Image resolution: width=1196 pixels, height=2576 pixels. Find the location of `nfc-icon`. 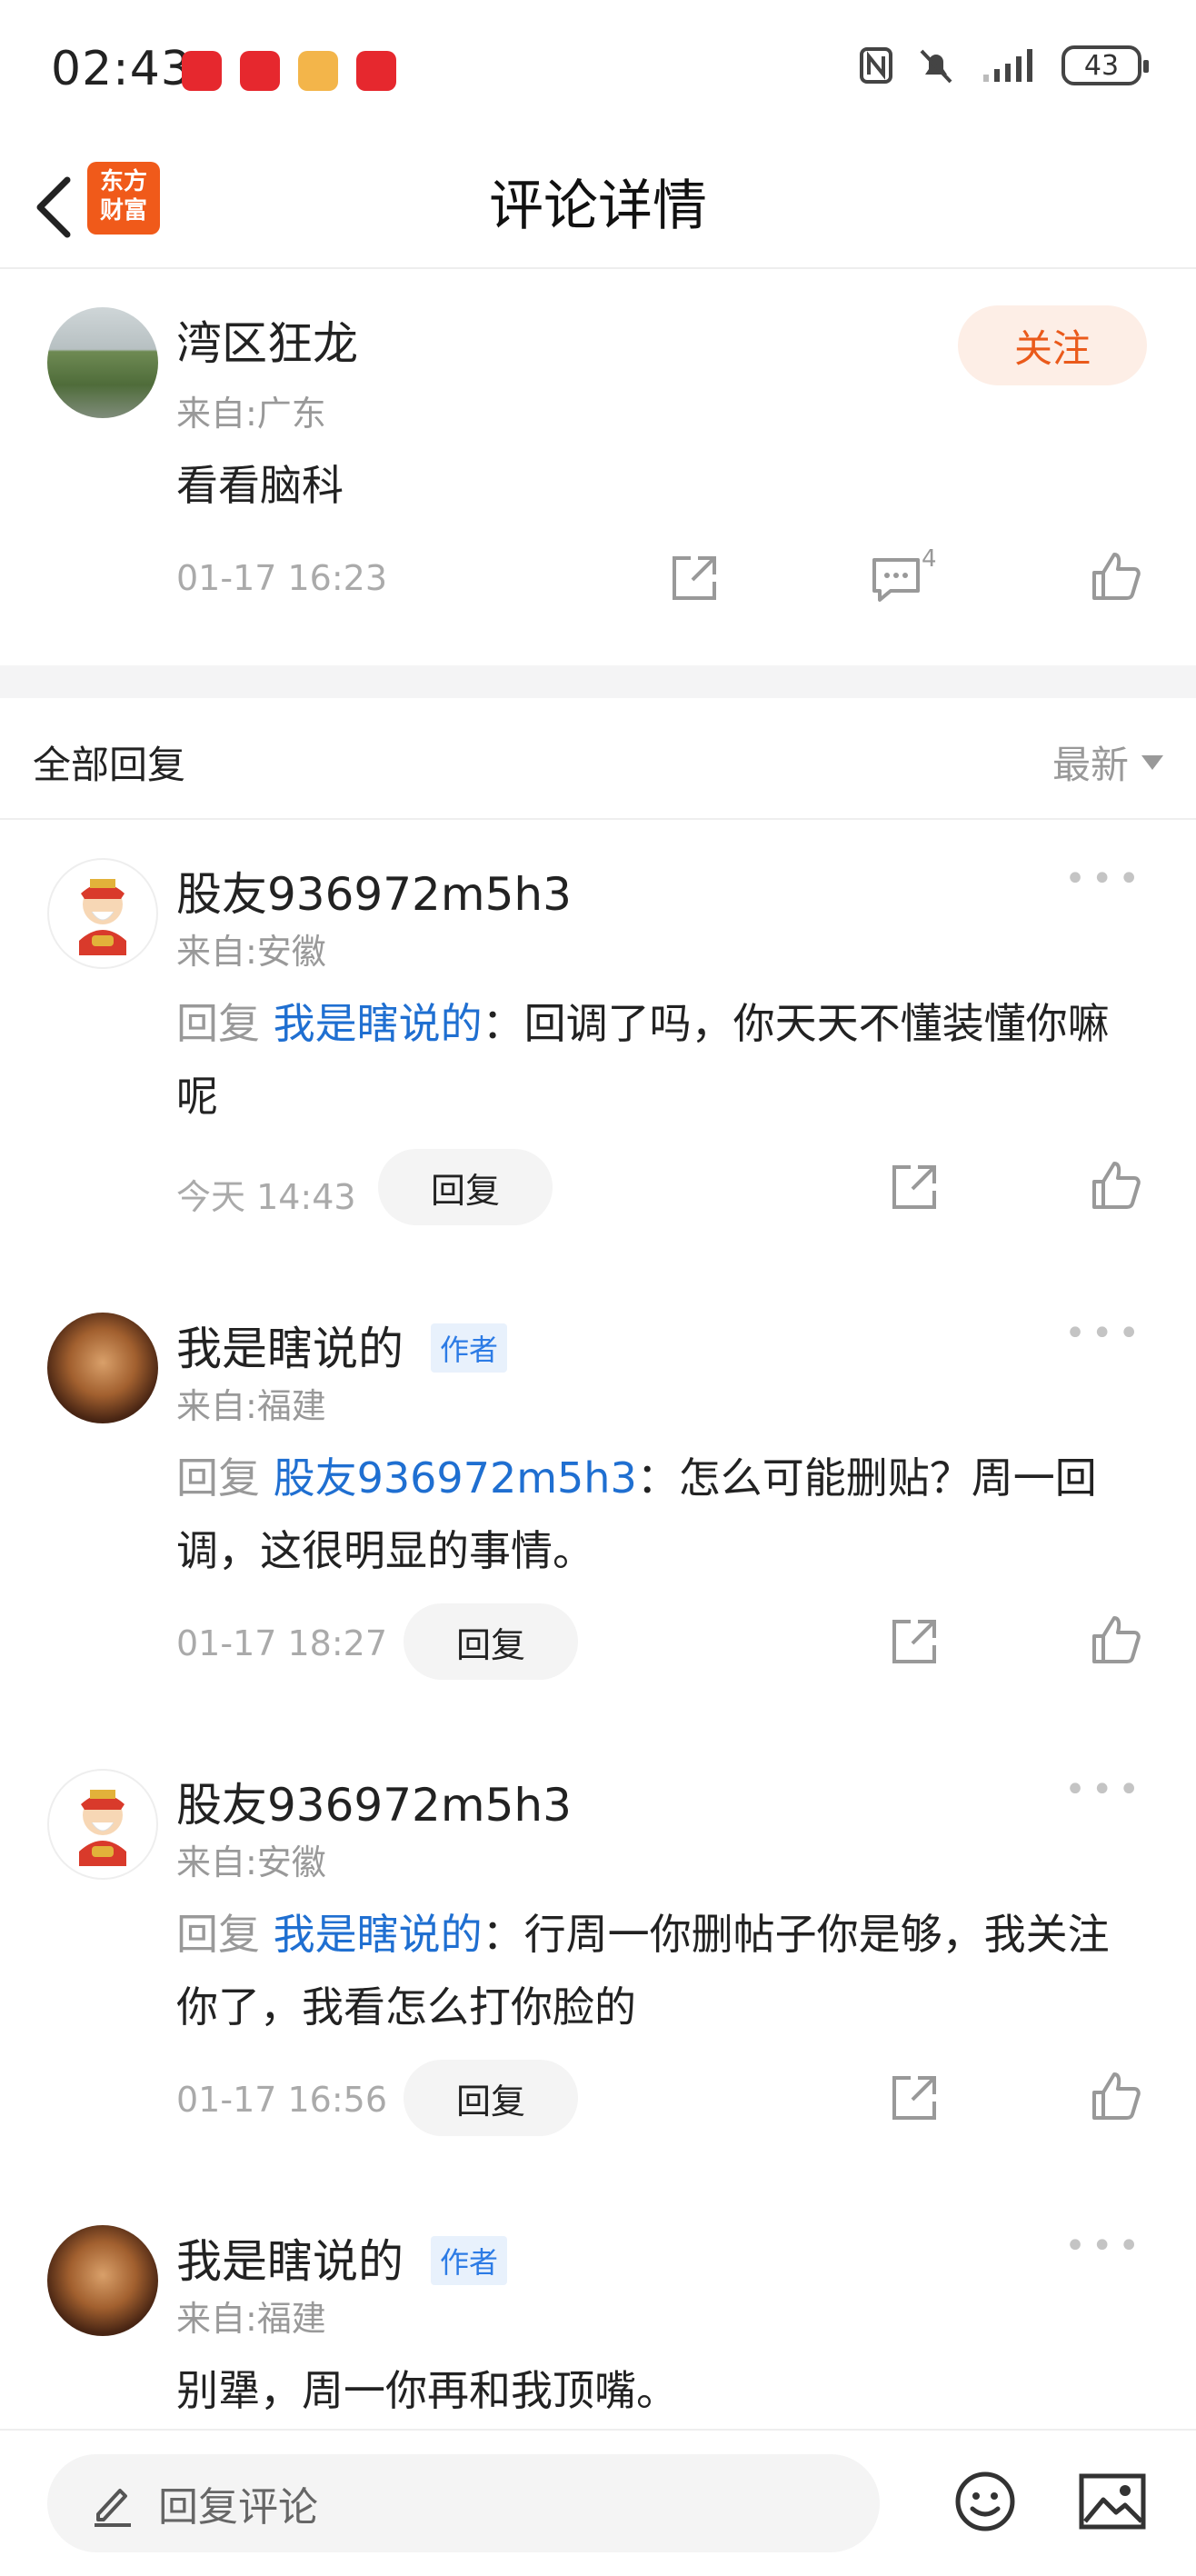

nfc-icon is located at coordinates (876, 65).